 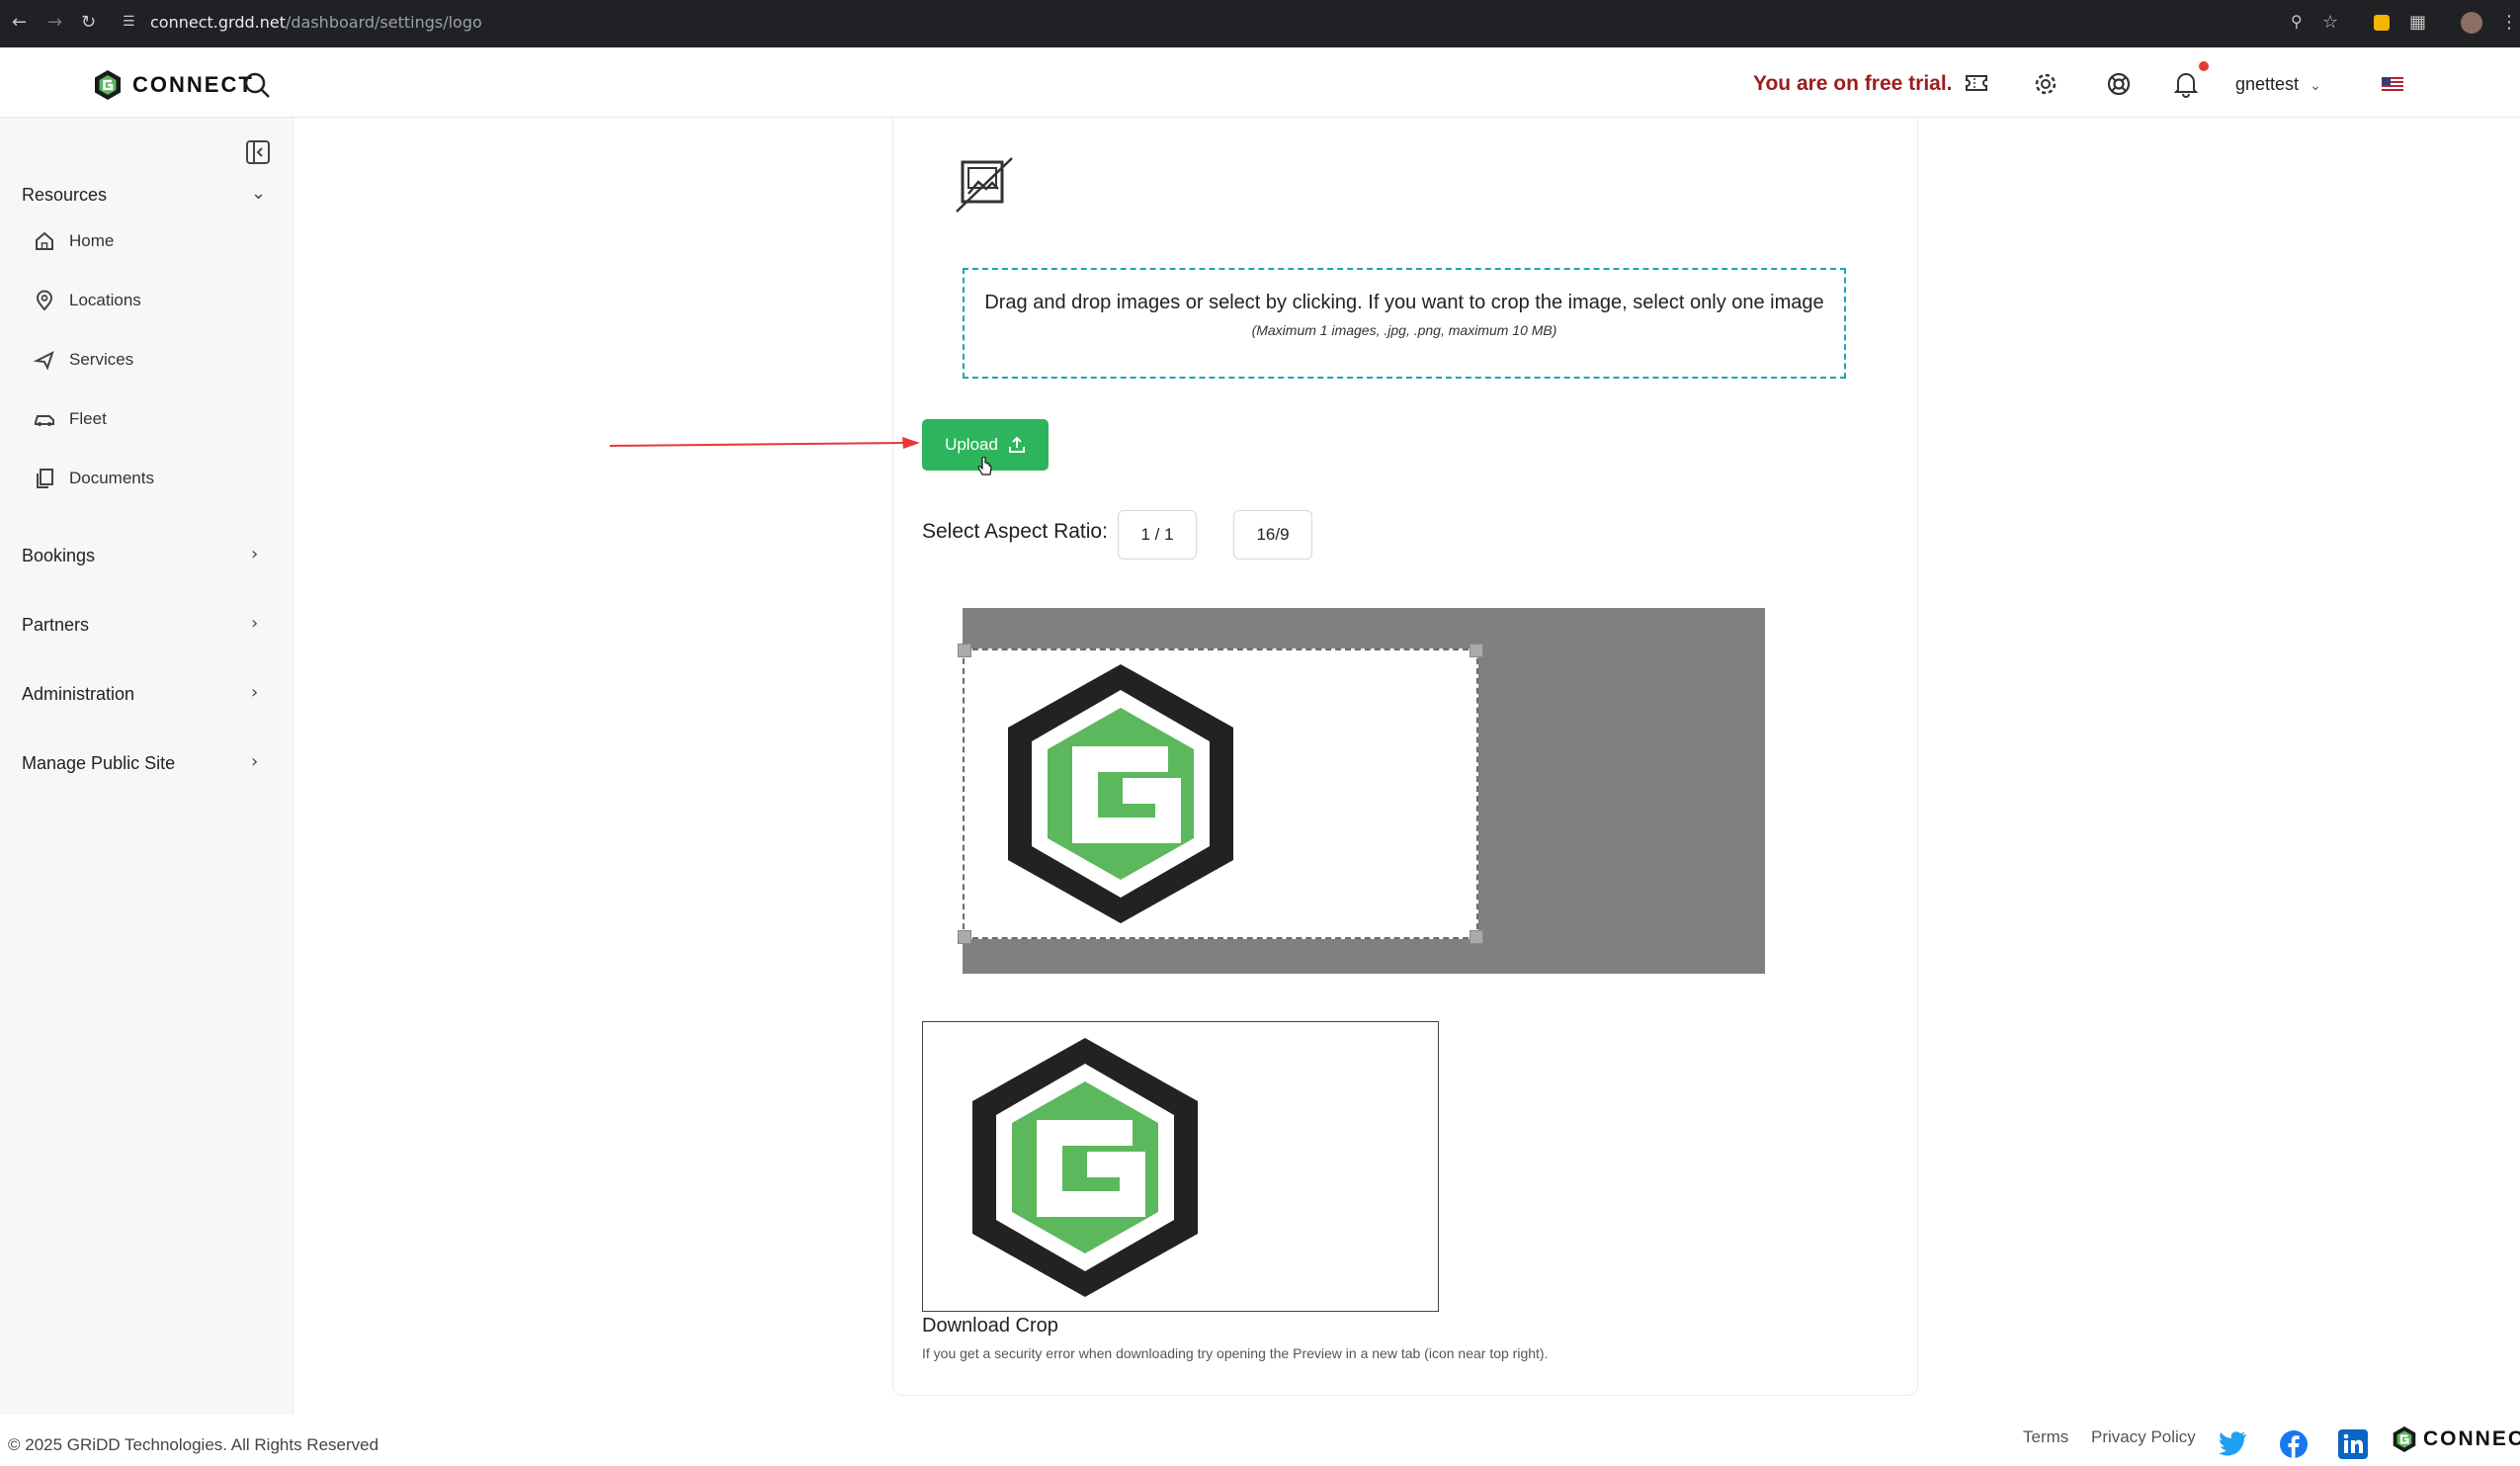 I want to click on extensions-puzzle-icon: ▦, so click(x=2417, y=22).